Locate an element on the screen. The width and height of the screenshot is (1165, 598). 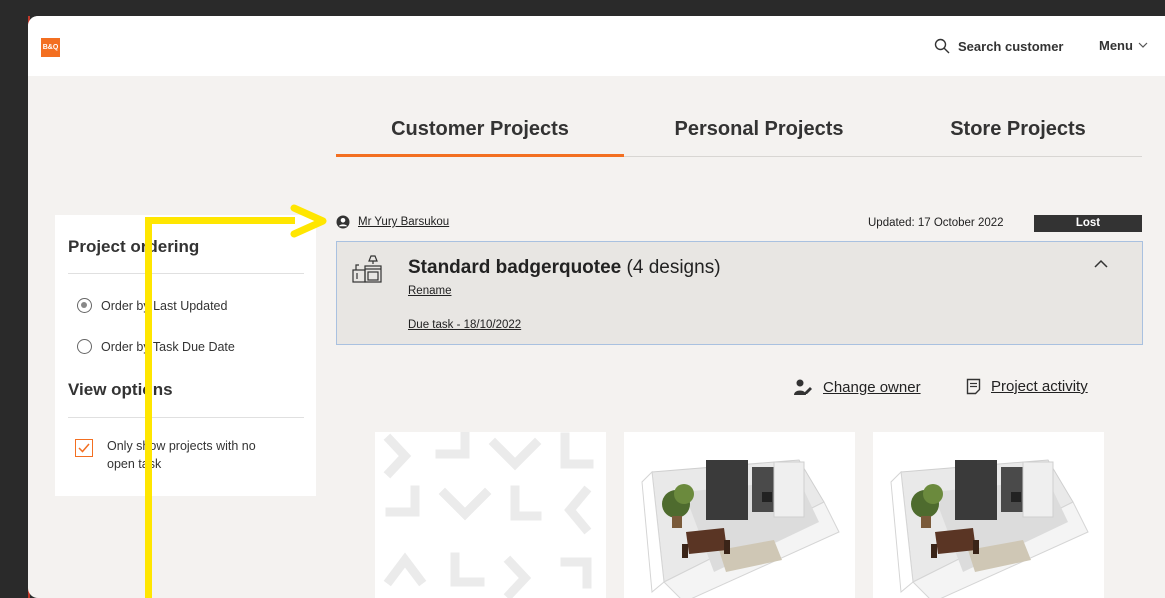
no-open-task-label: Only show projects with no open task is located at coordinates (181, 455).